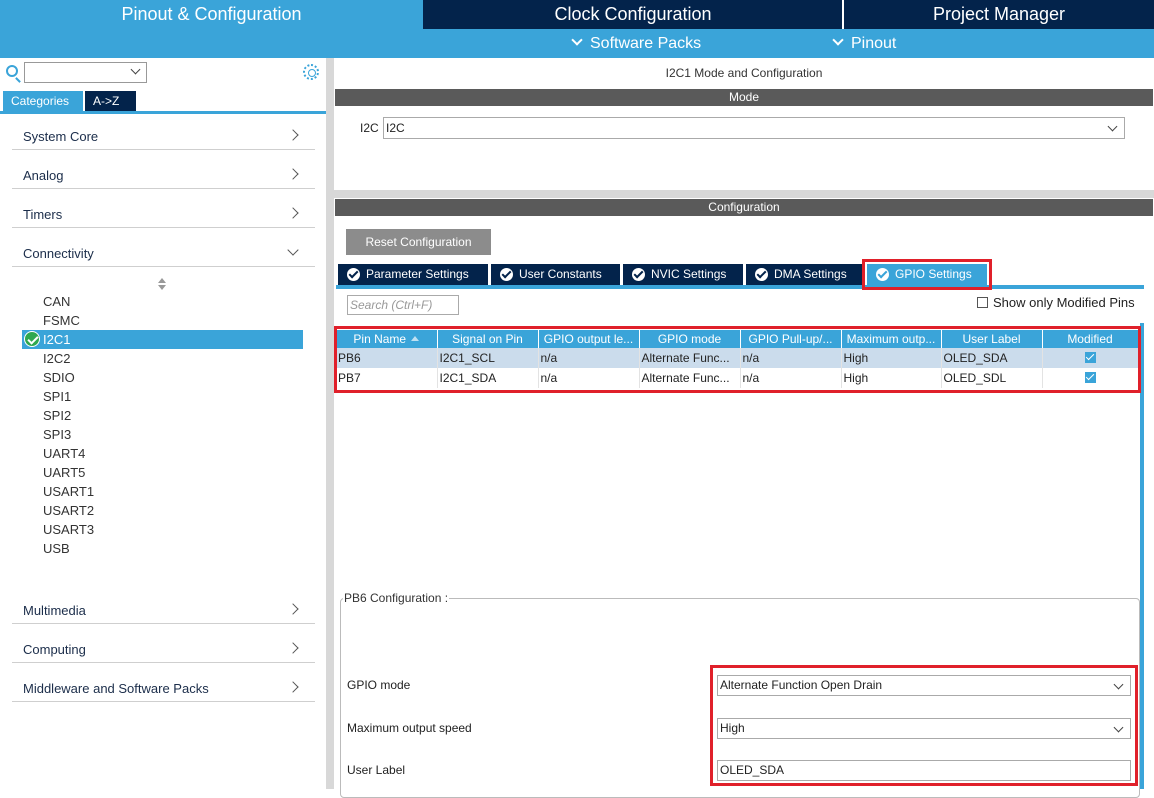  I want to click on category-system-core: System Core, so click(163, 130).